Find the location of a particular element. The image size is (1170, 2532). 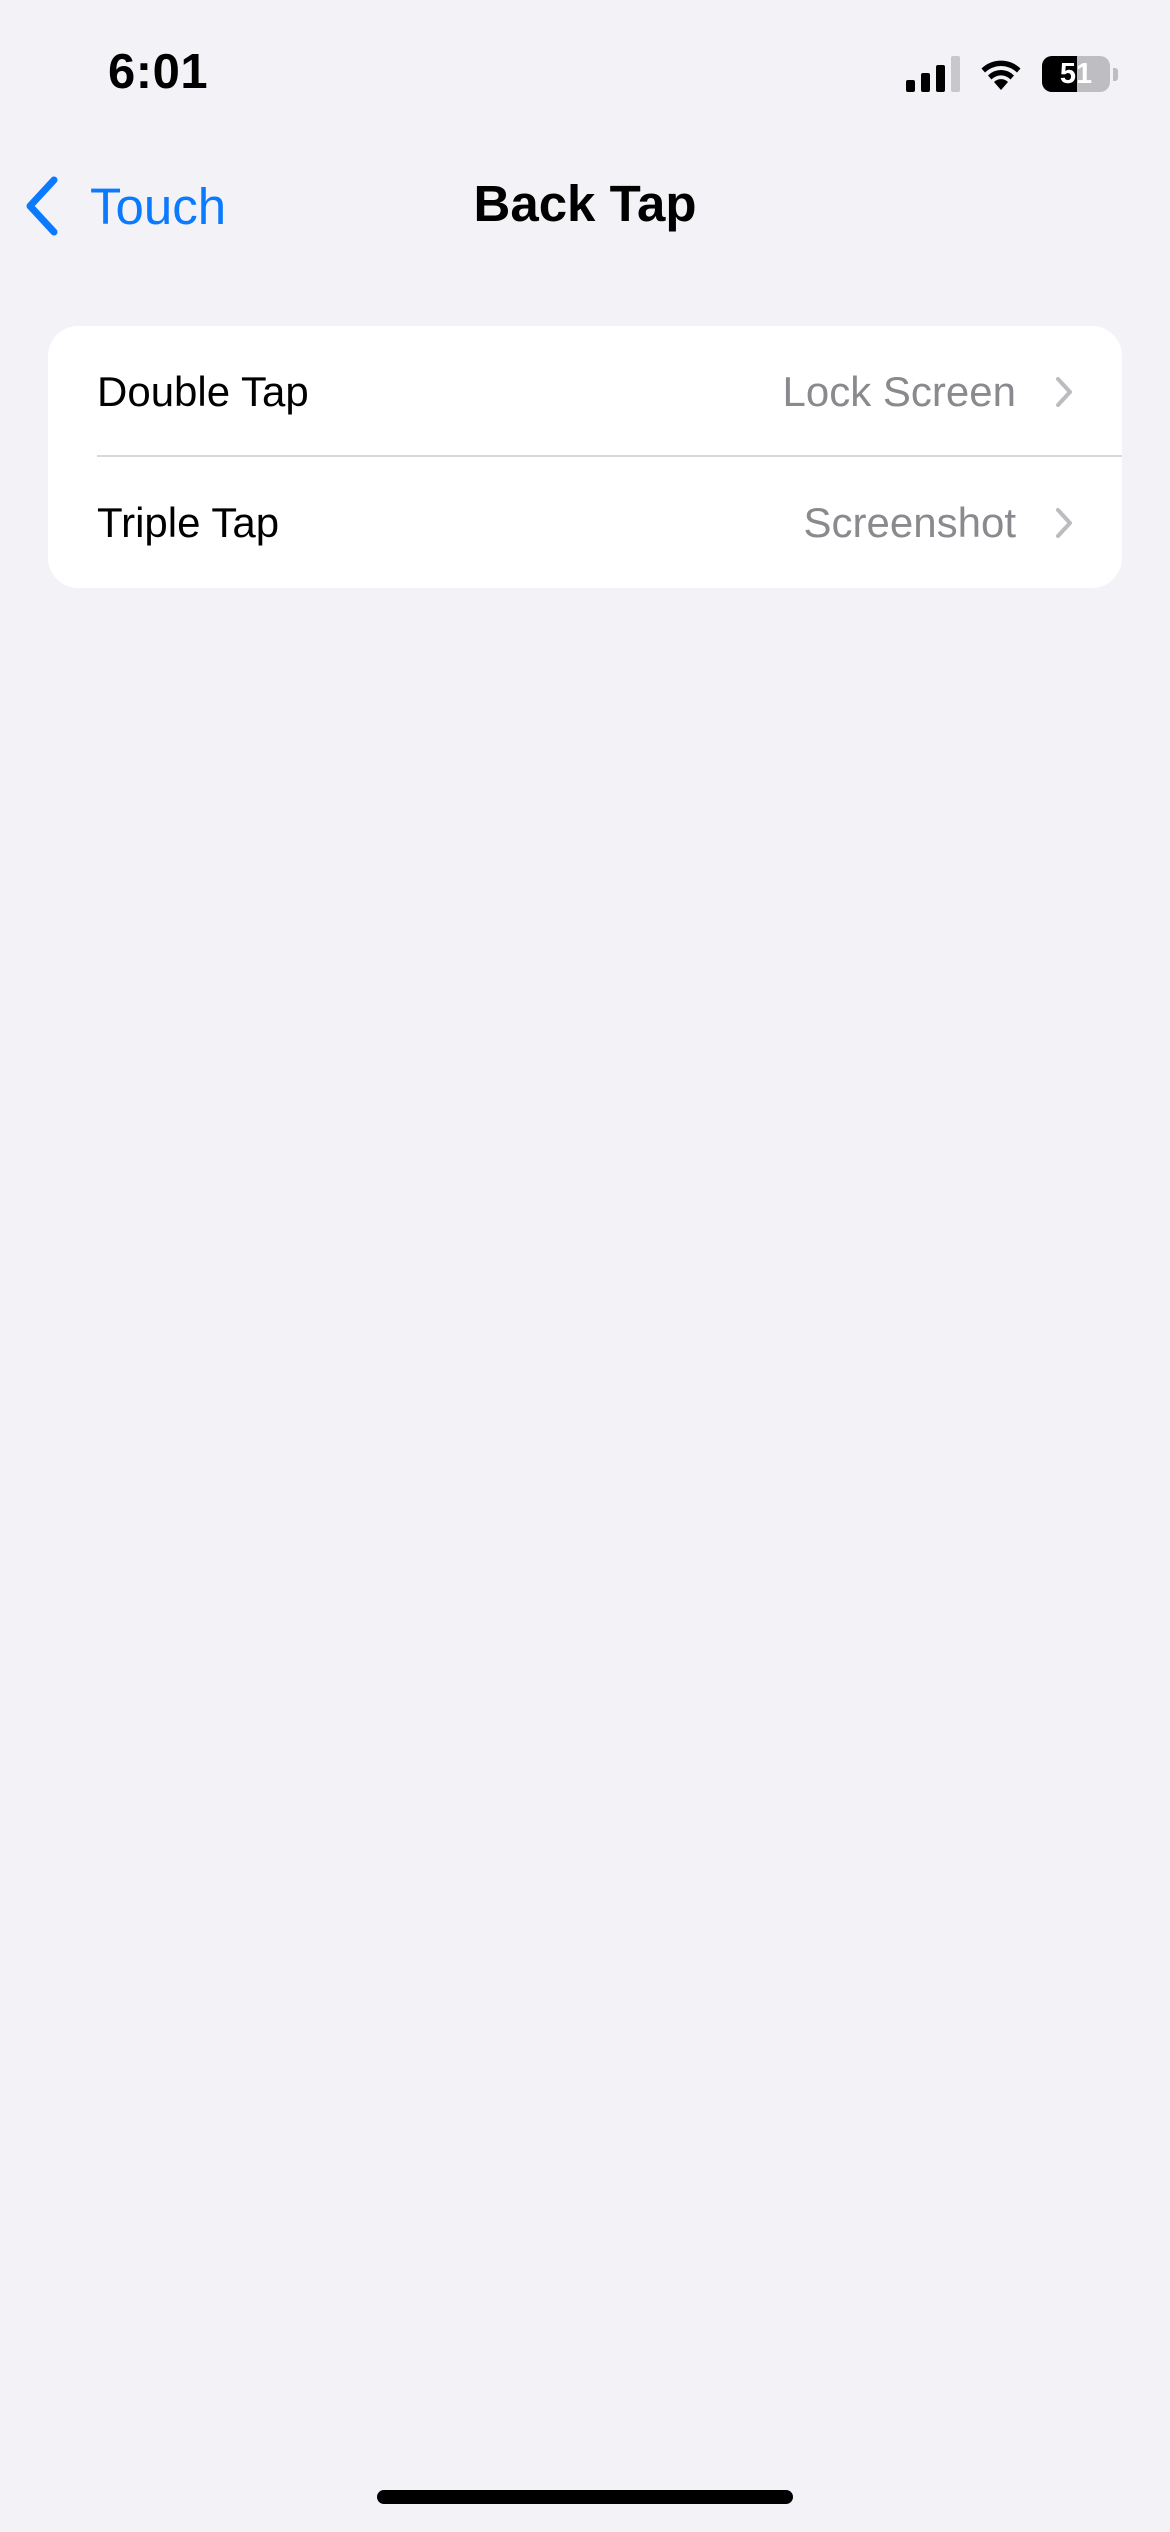

status-time: 6:01 is located at coordinates (158, 72).